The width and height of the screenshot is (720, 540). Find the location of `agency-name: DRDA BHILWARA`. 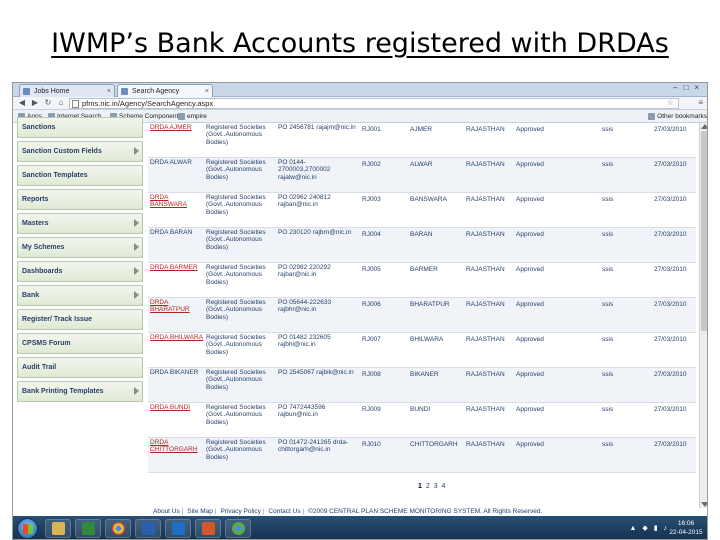

agency-name: DRDA BHILWARA is located at coordinates (177, 337).